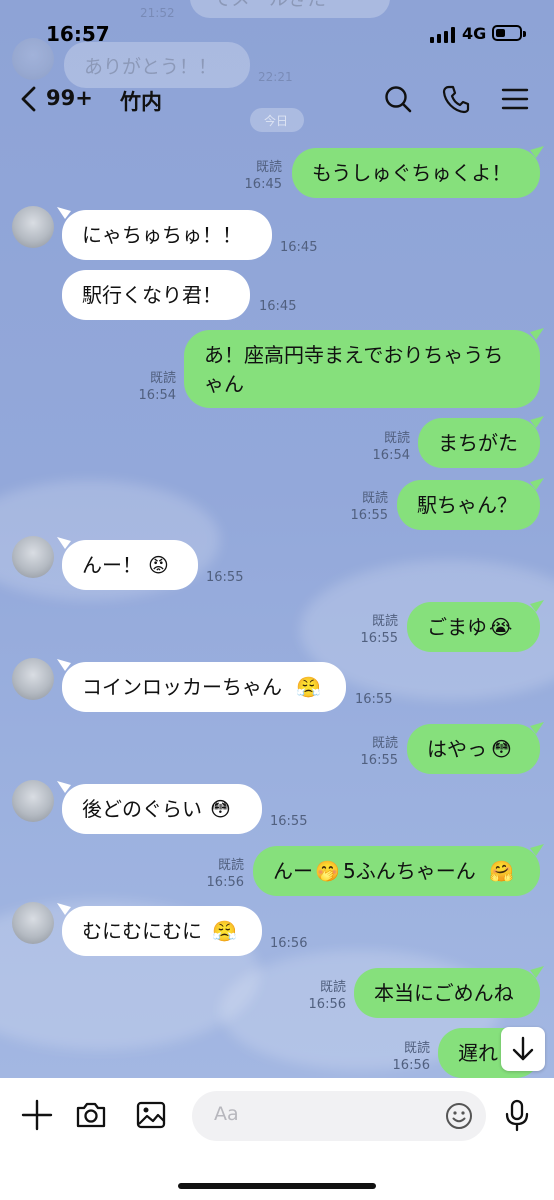  Describe the element at coordinates (509, 33) in the screenshot. I see `battery-icon` at that location.